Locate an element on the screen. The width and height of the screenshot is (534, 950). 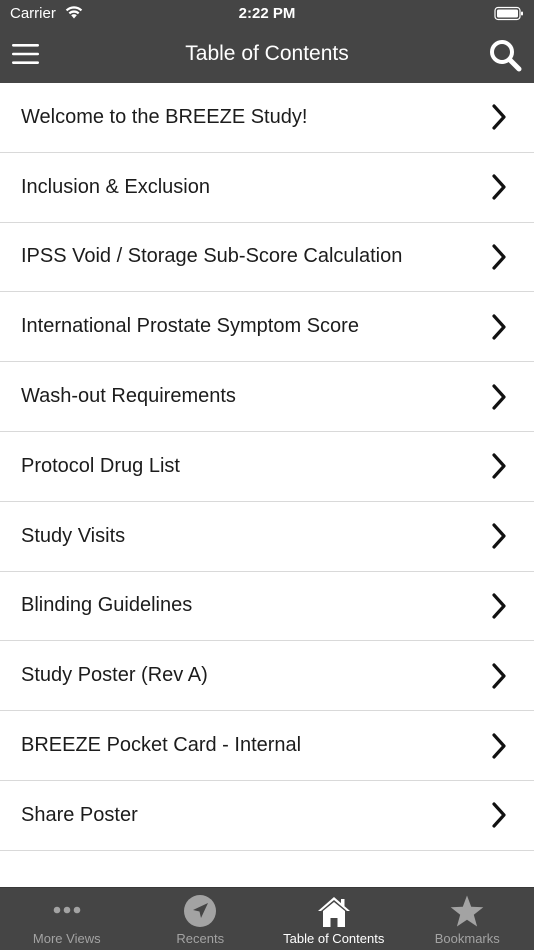
toc-item-label: Share Poster is located at coordinates (79, 814).